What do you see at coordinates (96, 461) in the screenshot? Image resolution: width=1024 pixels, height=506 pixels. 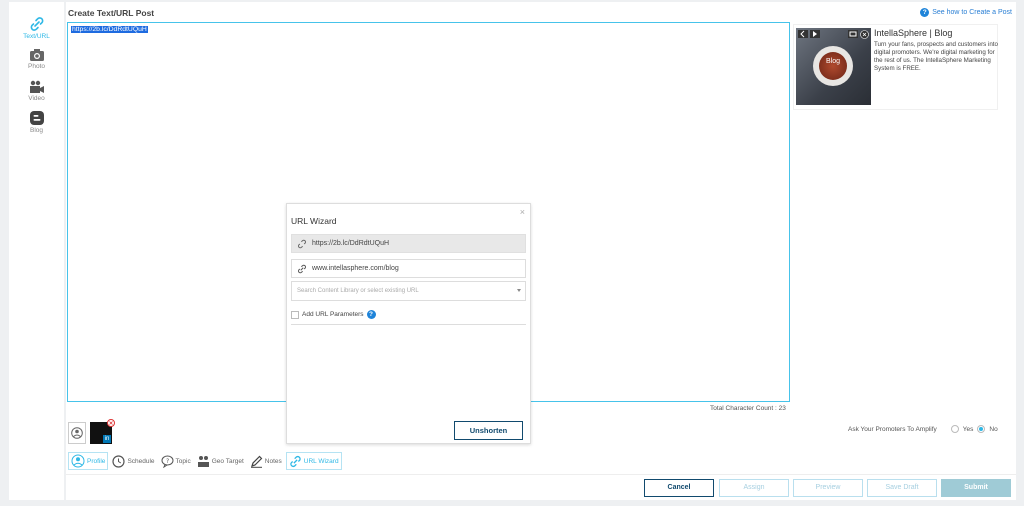 I see `tab-label: Profile` at bounding box center [96, 461].